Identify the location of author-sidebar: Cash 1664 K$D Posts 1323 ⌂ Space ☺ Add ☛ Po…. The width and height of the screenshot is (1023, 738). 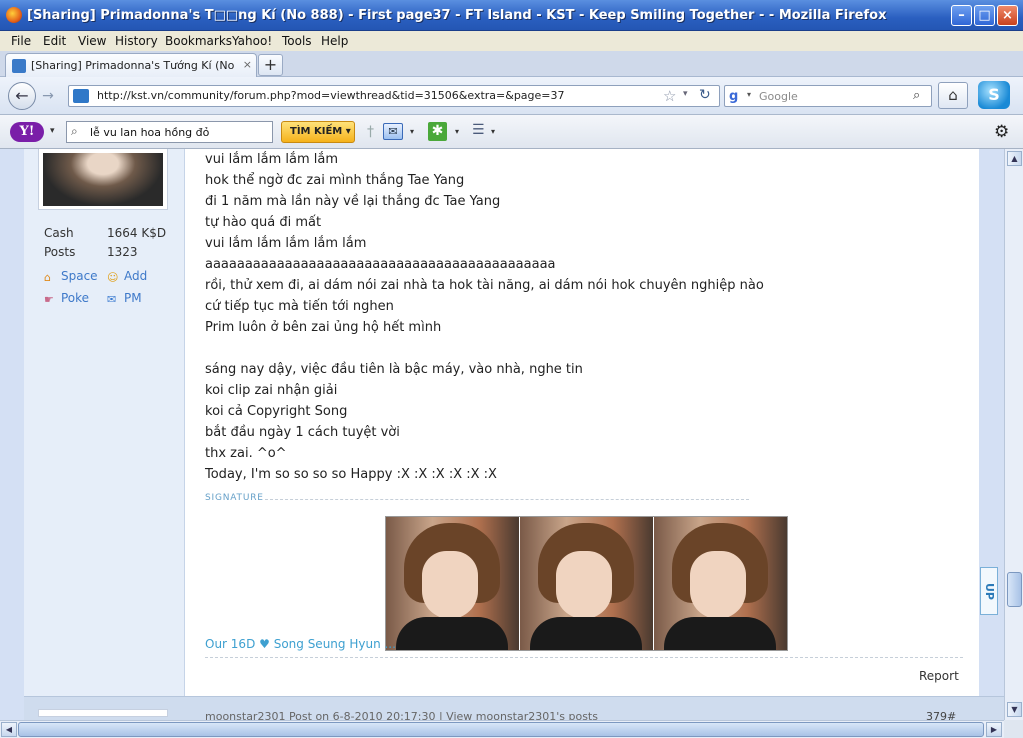
(104, 434).